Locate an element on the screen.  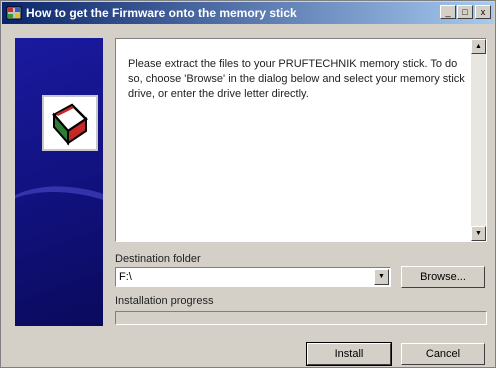
installation-progress-bar is located at coordinates (301, 318).